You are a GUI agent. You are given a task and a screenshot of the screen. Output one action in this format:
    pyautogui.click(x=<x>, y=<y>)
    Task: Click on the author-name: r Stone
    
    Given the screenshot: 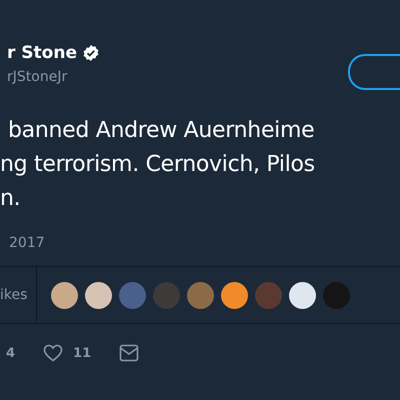 What is the action you would take?
    pyautogui.click(x=42, y=53)
    